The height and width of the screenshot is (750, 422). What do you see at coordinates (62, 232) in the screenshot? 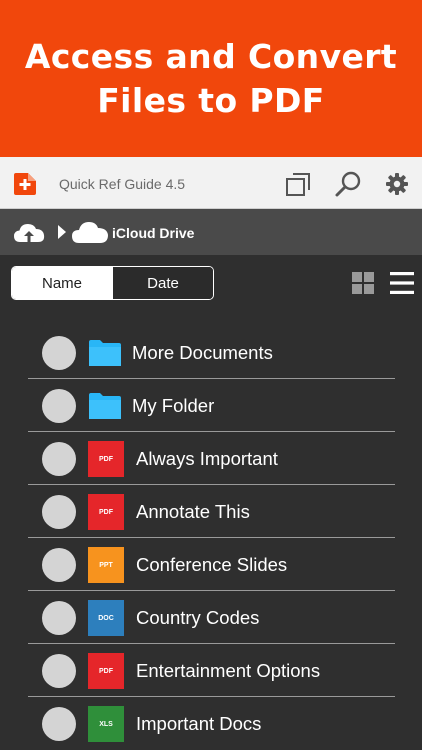
I see `chevron-right-icon` at bounding box center [62, 232].